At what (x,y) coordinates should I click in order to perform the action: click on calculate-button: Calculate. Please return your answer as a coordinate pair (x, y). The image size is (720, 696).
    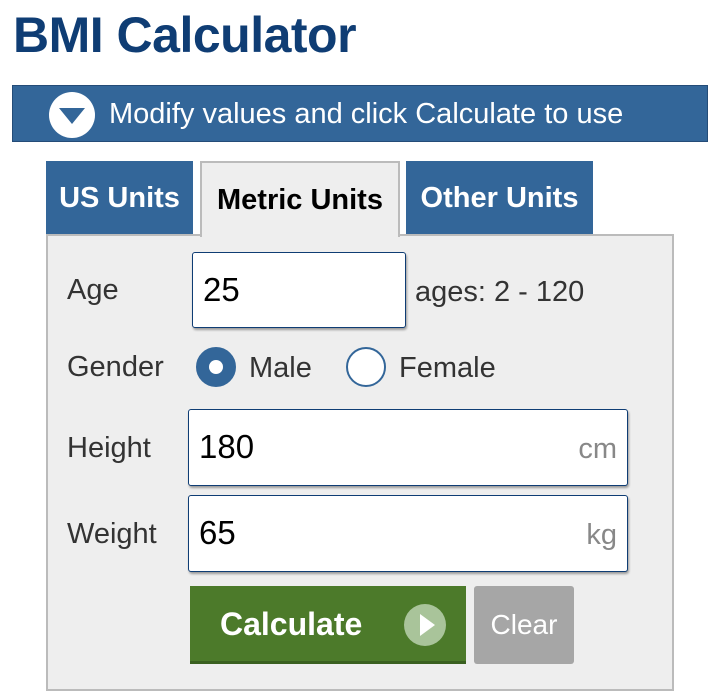
    Looking at the image, I should click on (328, 625).